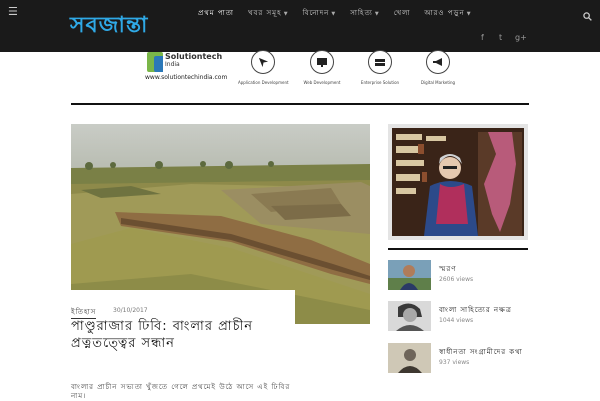 Image resolution: width=600 pixels, height=401 pixels. I want to click on post-date: 30/10/2017, so click(130, 310).